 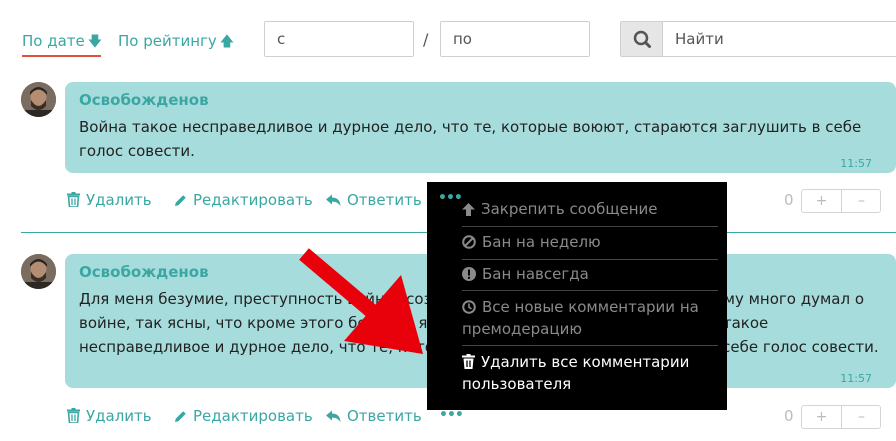 What do you see at coordinates (569, 209) in the screenshot?
I see `menu-item-pin-label: Закрепить сообщение` at bounding box center [569, 209].